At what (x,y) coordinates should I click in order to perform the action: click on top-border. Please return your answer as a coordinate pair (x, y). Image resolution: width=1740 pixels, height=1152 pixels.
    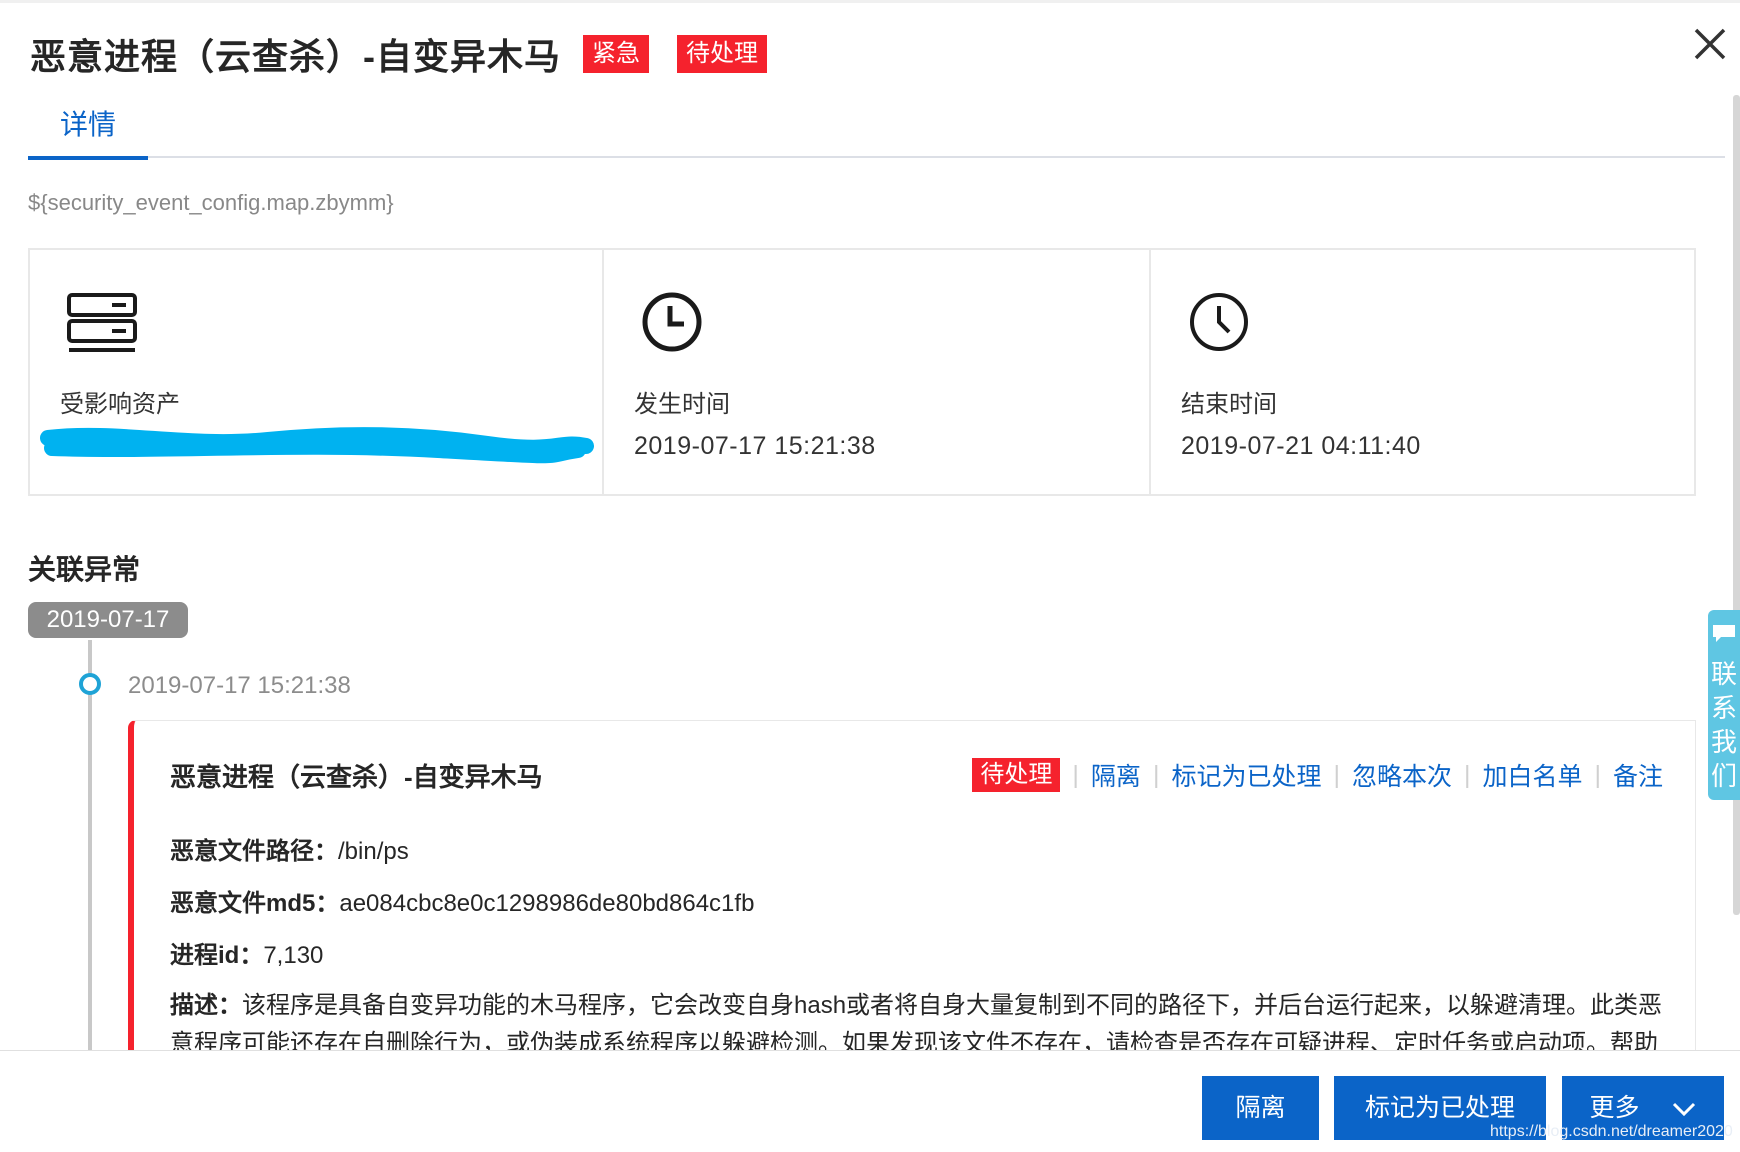
    Looking at the image, I should click on (870, 1).